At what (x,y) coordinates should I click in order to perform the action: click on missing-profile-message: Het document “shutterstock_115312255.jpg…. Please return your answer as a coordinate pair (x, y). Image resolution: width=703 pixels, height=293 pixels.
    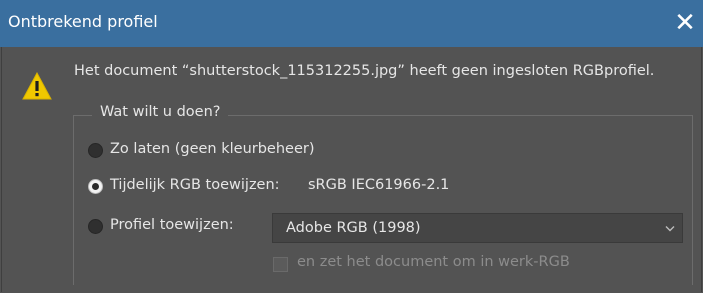
    Looking at the image, I should click on (364, 71).